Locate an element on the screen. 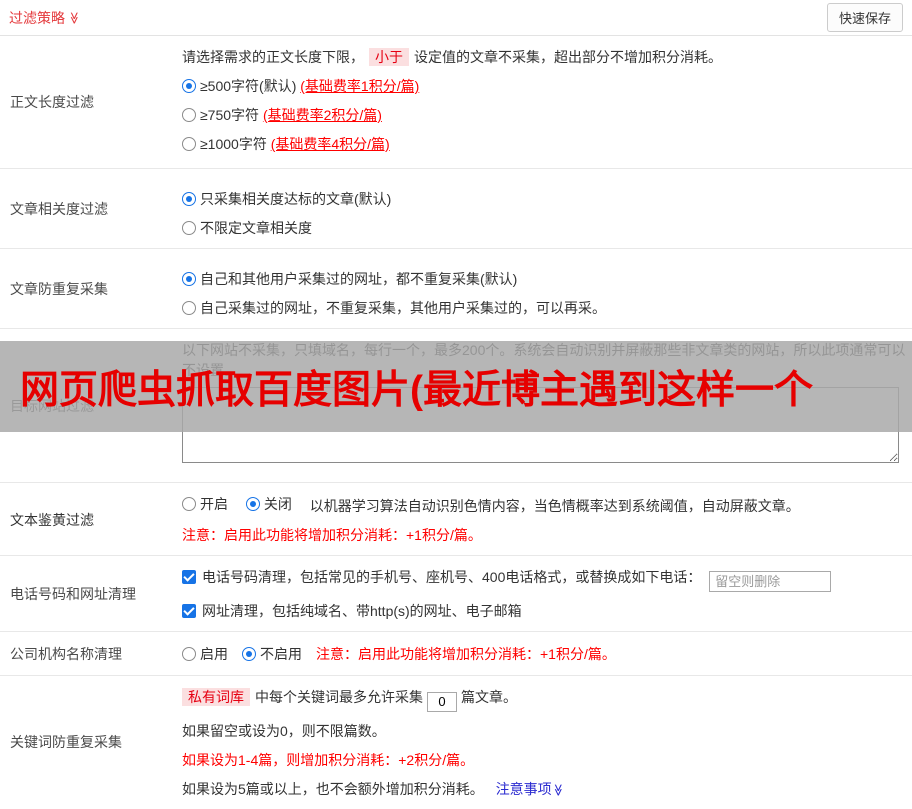  keyword-limit-text: 中每个关键词最多允许采集 is located at coordinates (339, 697).